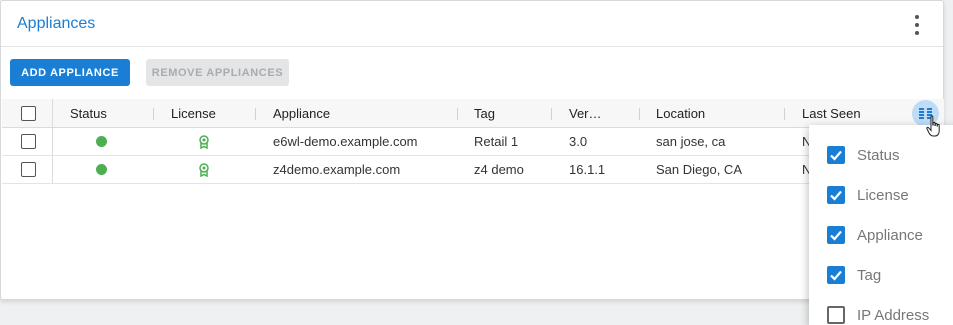  What do you see at coordinates (836, 315) in the screenshot?
I see `checkbox-unchecked-icon` at bounding box center [836, 315].